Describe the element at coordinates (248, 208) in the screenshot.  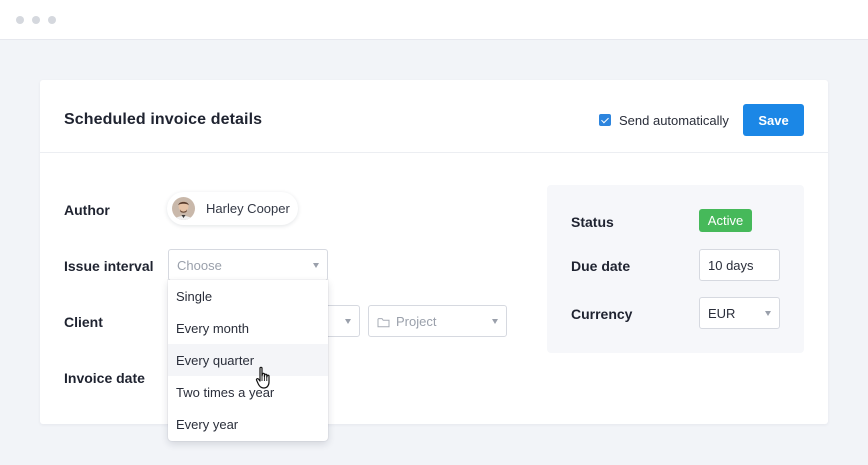
I see `author-name: Harley Cooper` at that location.